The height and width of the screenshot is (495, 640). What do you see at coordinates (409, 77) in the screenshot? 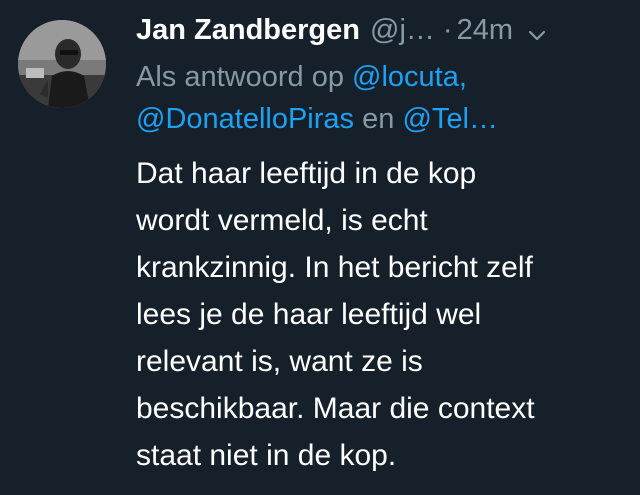
I see `mention-locuta: @locuta,` at bounding box center [409, 77].